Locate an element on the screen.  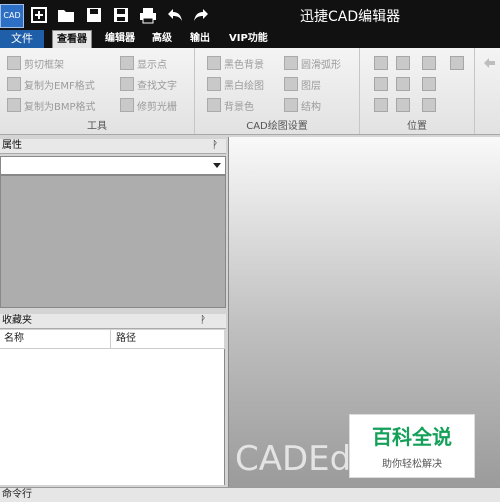
trim-raster-icon is located at coordinates (127, 105).